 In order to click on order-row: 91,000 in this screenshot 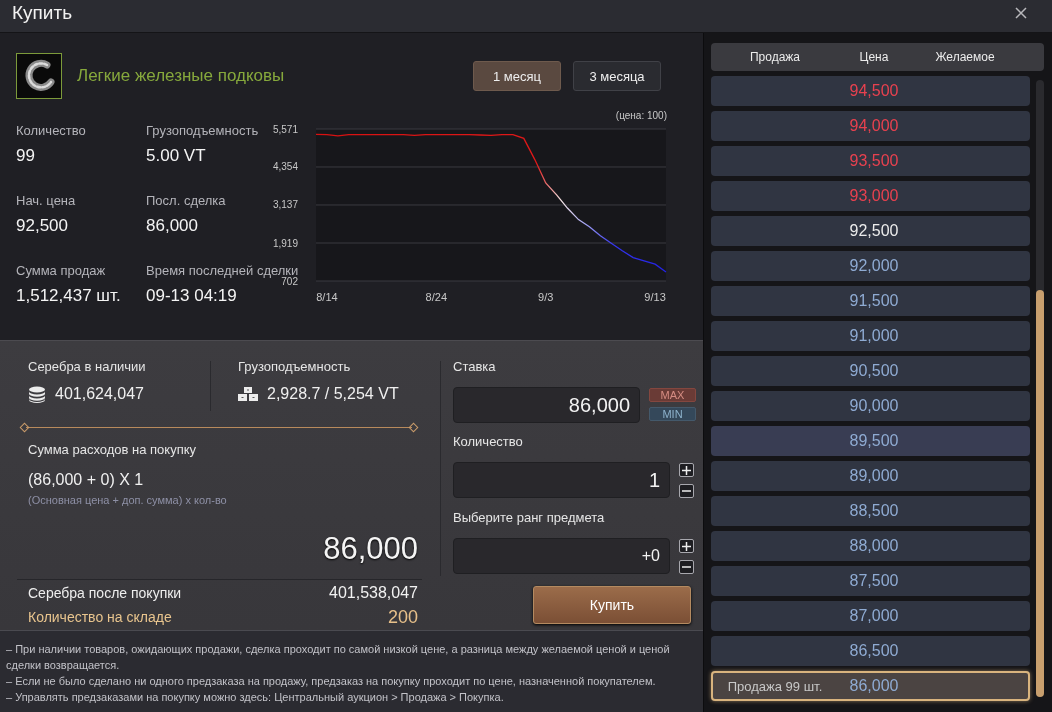, I will do `click(870, 336)`.